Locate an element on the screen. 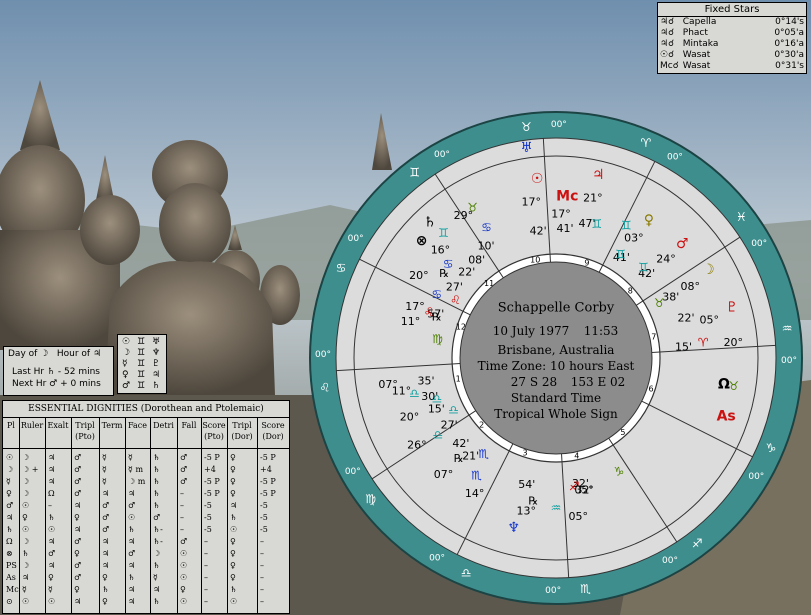 Image resolution: width=811 pixels, height=615 pixels. planet-glyph: ♀ is located at coordinates (649, 220).